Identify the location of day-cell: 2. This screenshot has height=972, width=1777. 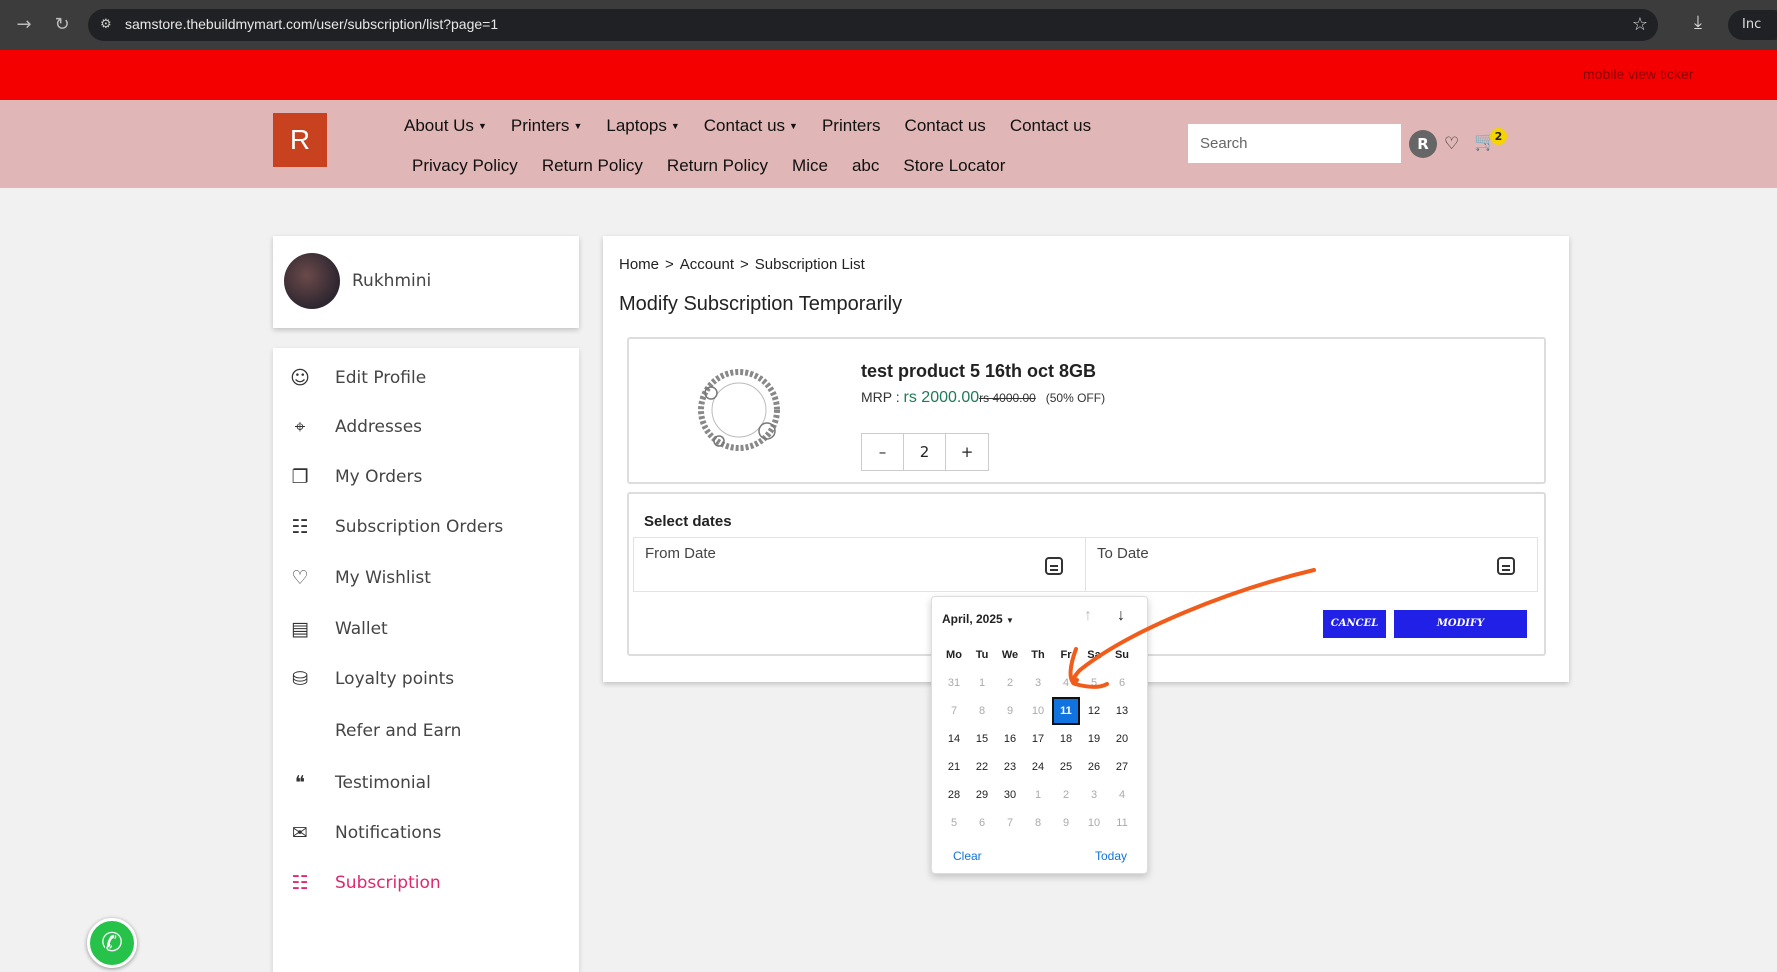
(1010, 683).